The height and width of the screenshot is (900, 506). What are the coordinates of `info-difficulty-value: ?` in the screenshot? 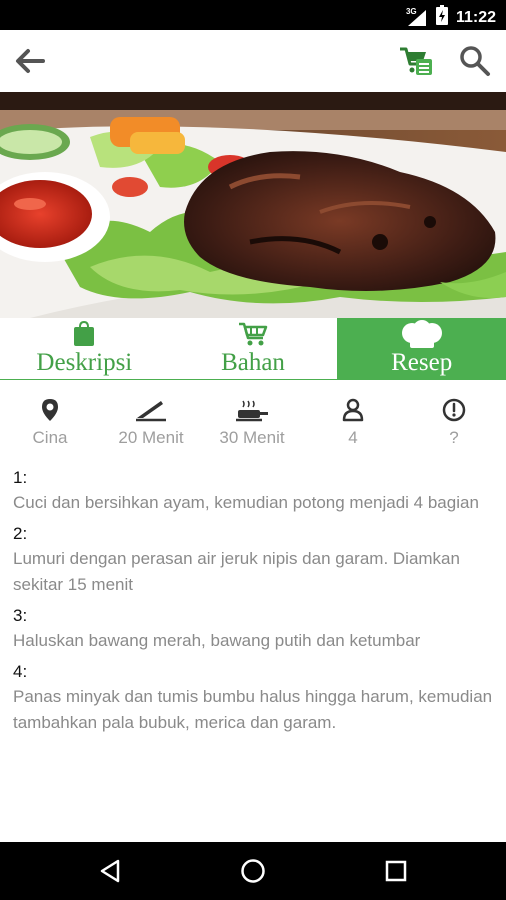 It's located at (454, 437).